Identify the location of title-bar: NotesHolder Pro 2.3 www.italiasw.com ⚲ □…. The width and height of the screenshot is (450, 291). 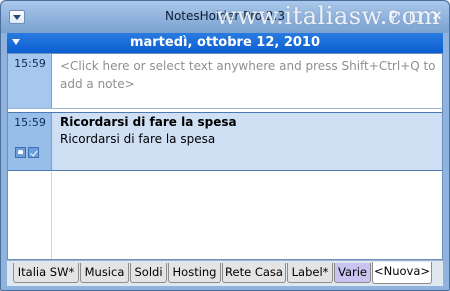
(225, 17).